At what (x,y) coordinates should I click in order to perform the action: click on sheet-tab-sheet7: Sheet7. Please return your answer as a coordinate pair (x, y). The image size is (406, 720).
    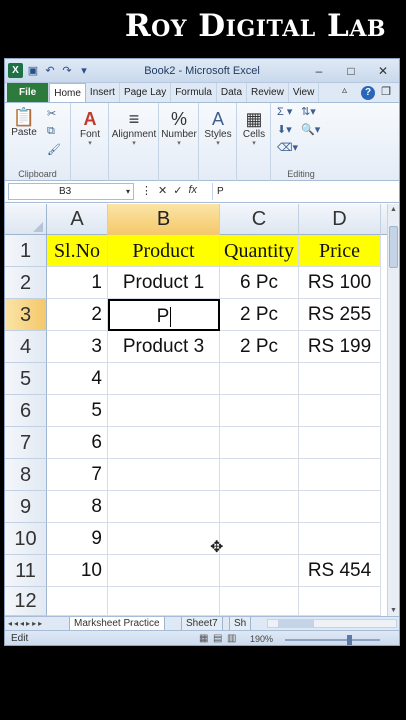
    Looking at the image, I should click on (202, 624).